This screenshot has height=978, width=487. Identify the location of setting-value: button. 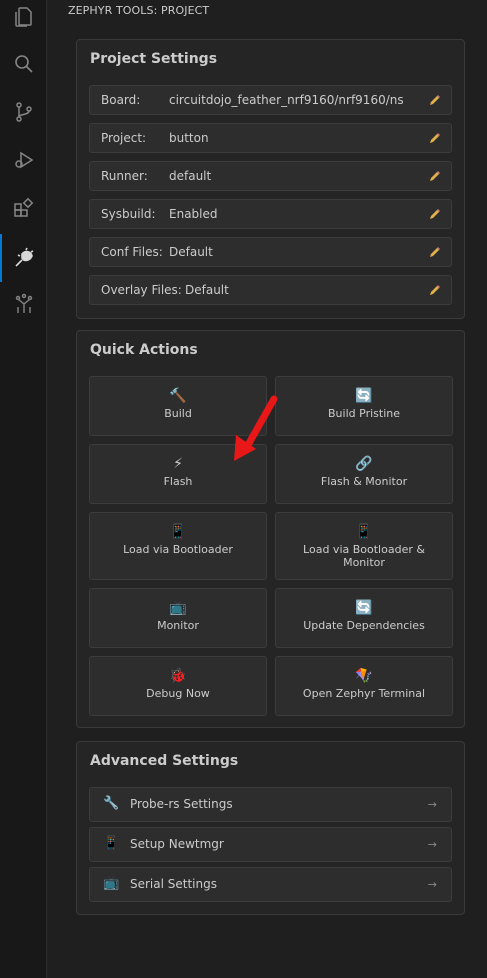
(189, 138).